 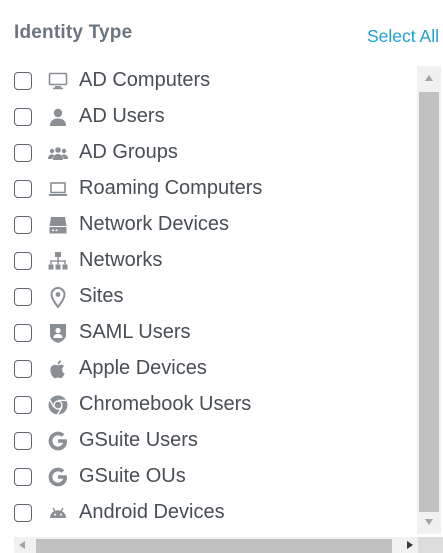 I want to click on scroll-up-icon, so click(x=429, y=78).